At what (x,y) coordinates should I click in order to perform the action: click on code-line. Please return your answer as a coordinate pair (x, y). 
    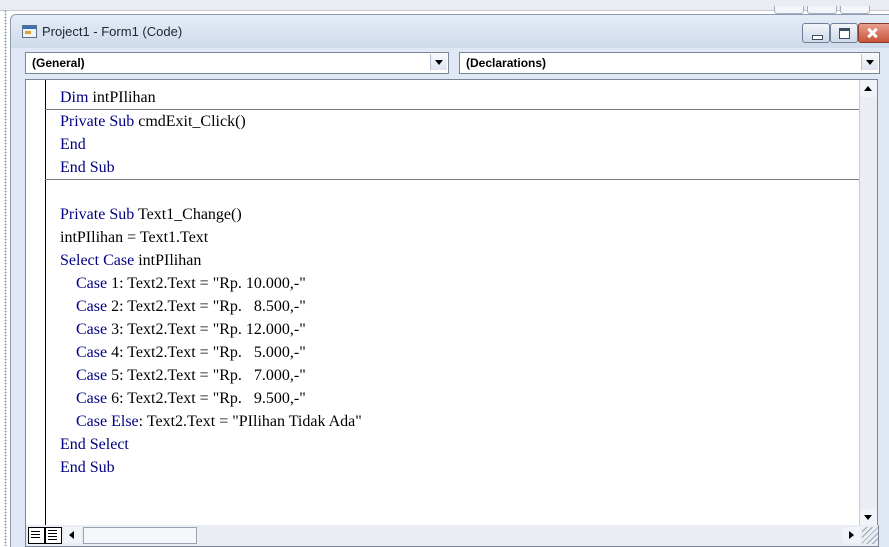
    Looking at the image, I should click on (468, 191).